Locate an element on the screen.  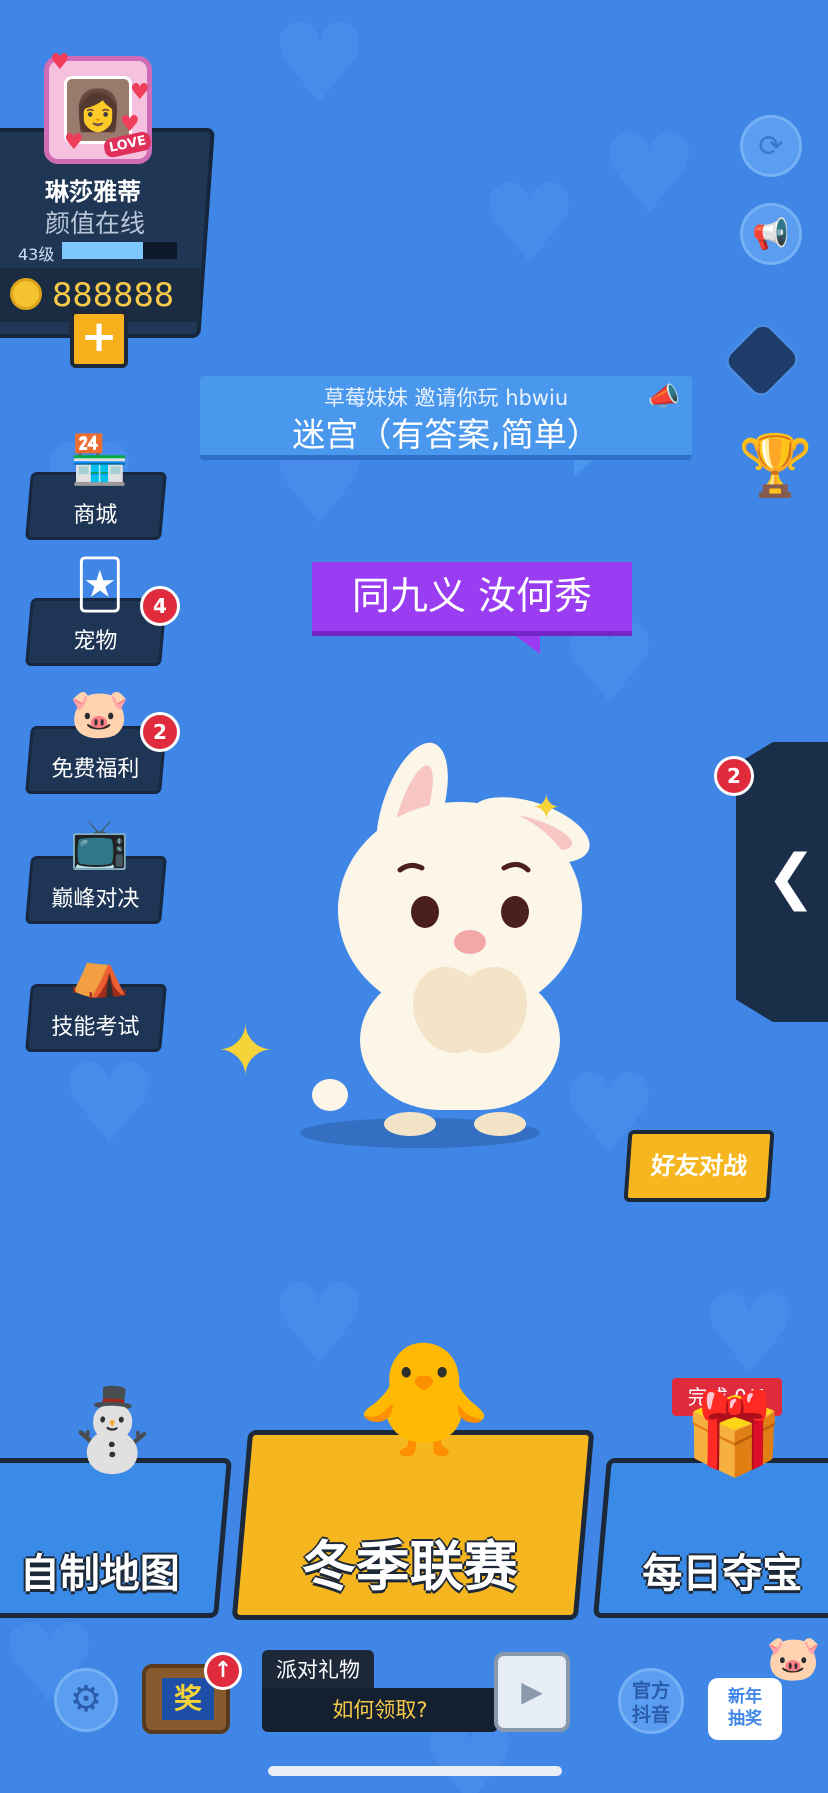
party-gift-action: 如何领取? is located at coordinates (380, 1710).